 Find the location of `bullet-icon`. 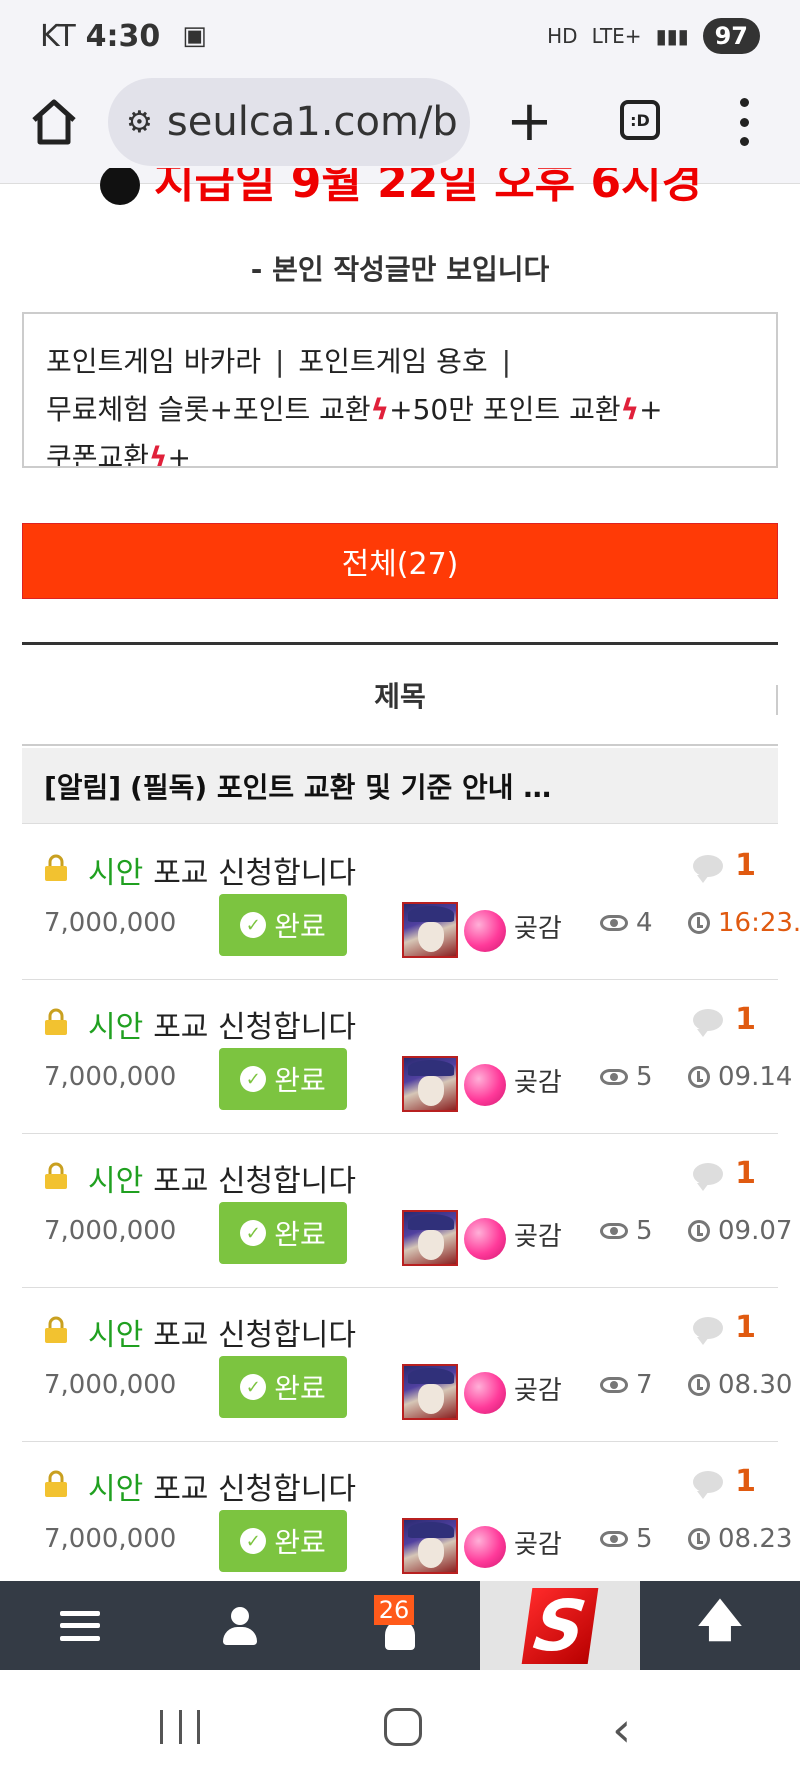

bullet-icon is located at coordinates (120, 186).